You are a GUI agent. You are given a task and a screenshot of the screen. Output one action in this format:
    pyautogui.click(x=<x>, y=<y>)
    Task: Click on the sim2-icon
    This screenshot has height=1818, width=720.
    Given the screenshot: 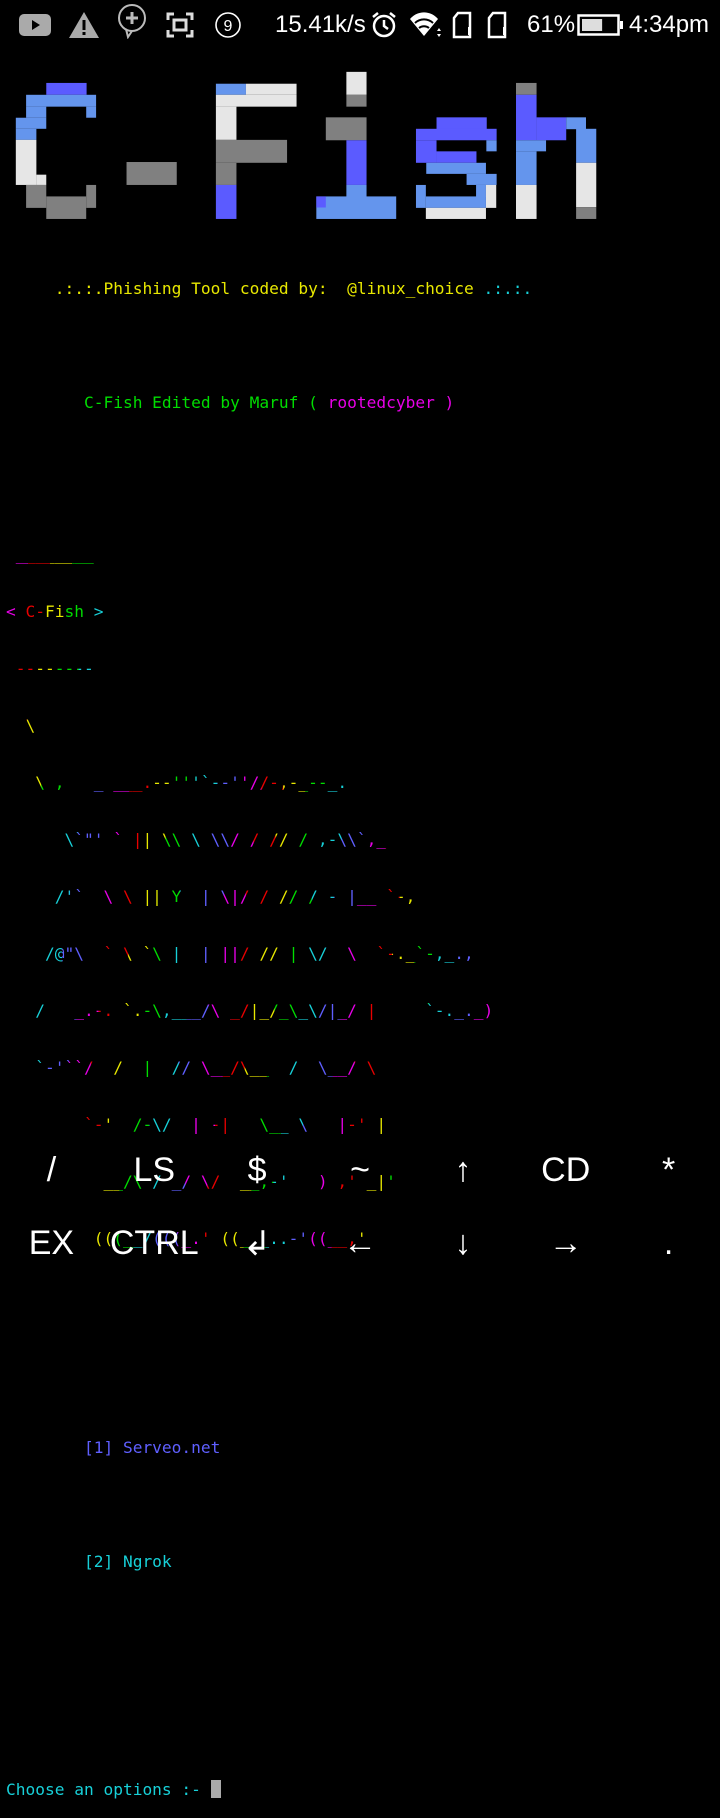 What is the action you would take?
    pyautogui.click(x=498, y=25)
    